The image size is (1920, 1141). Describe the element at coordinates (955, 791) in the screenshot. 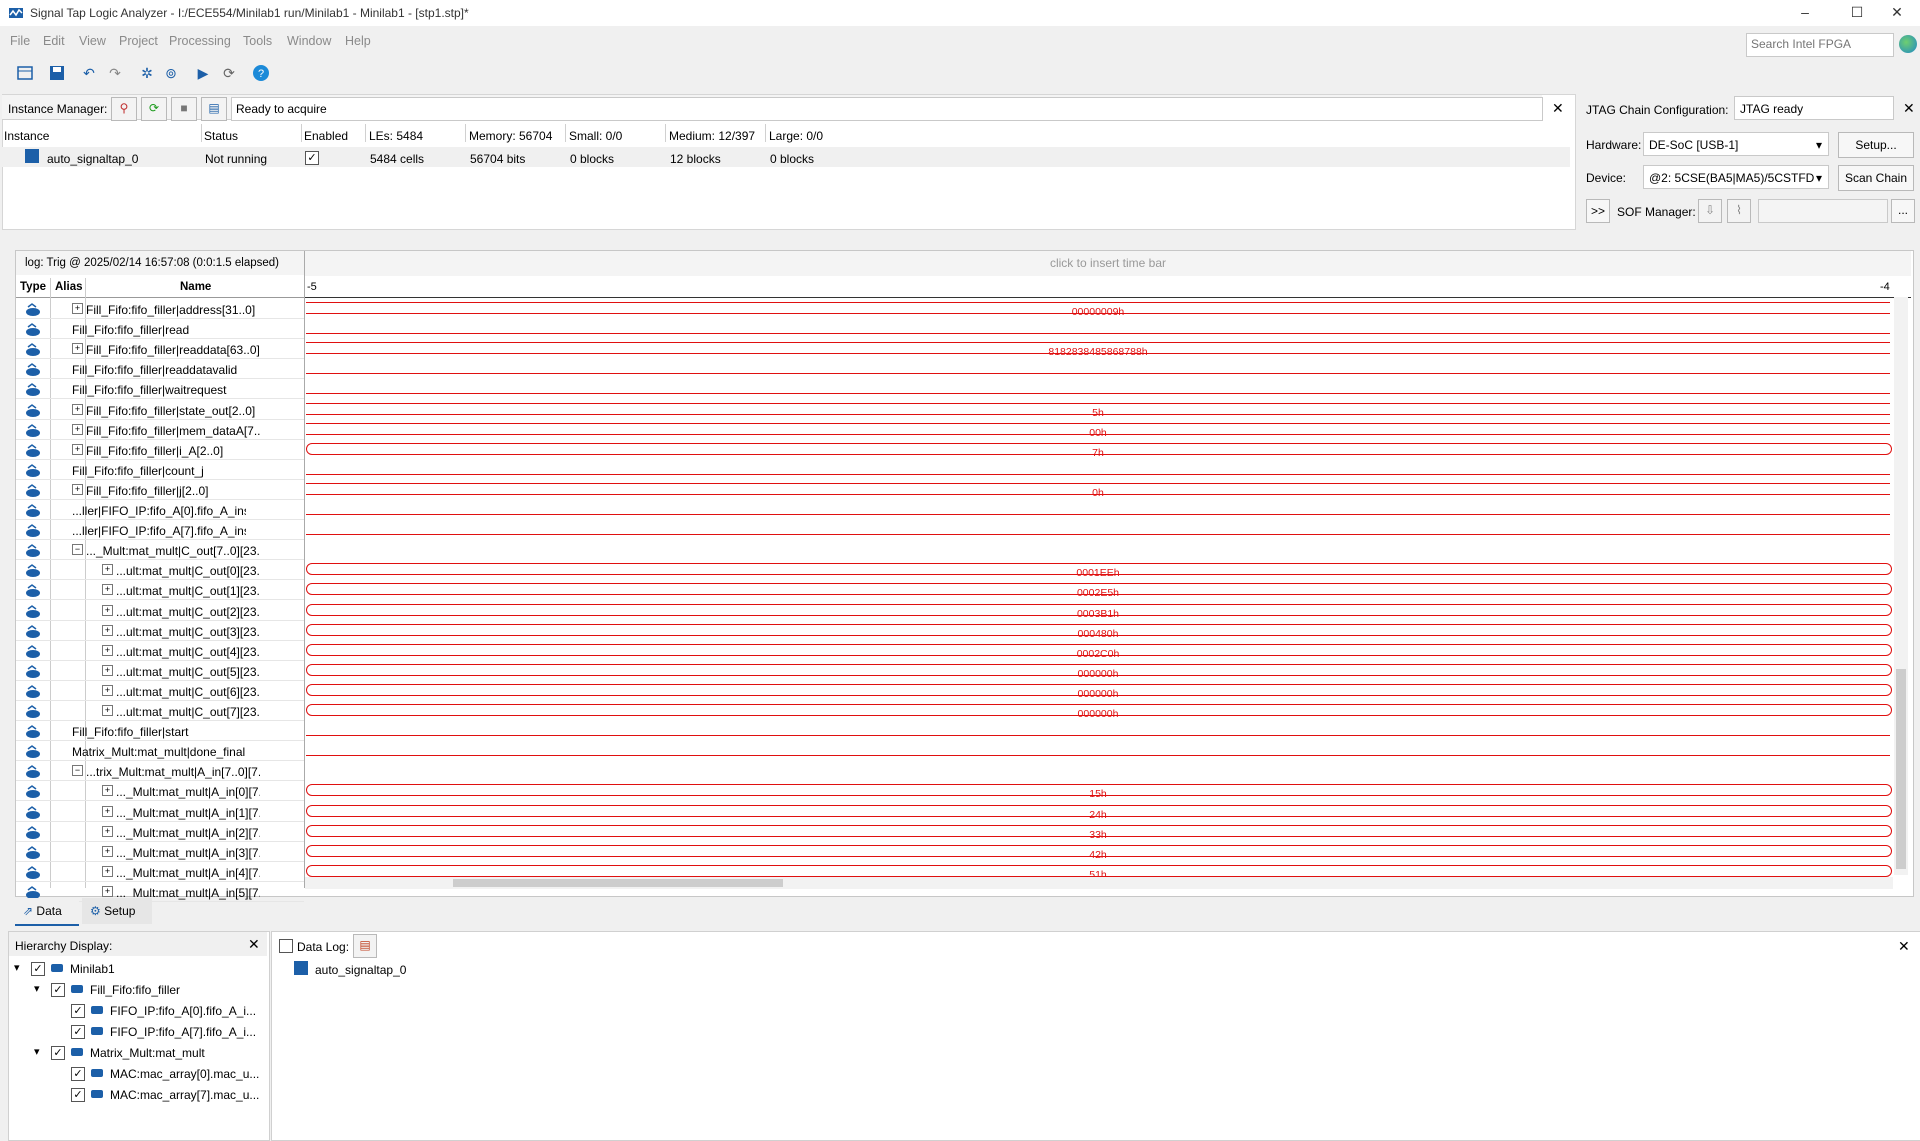

I see `signal-row: + ..._Mult:mat_mult|A_in[0][7..0] 15h` at that location.